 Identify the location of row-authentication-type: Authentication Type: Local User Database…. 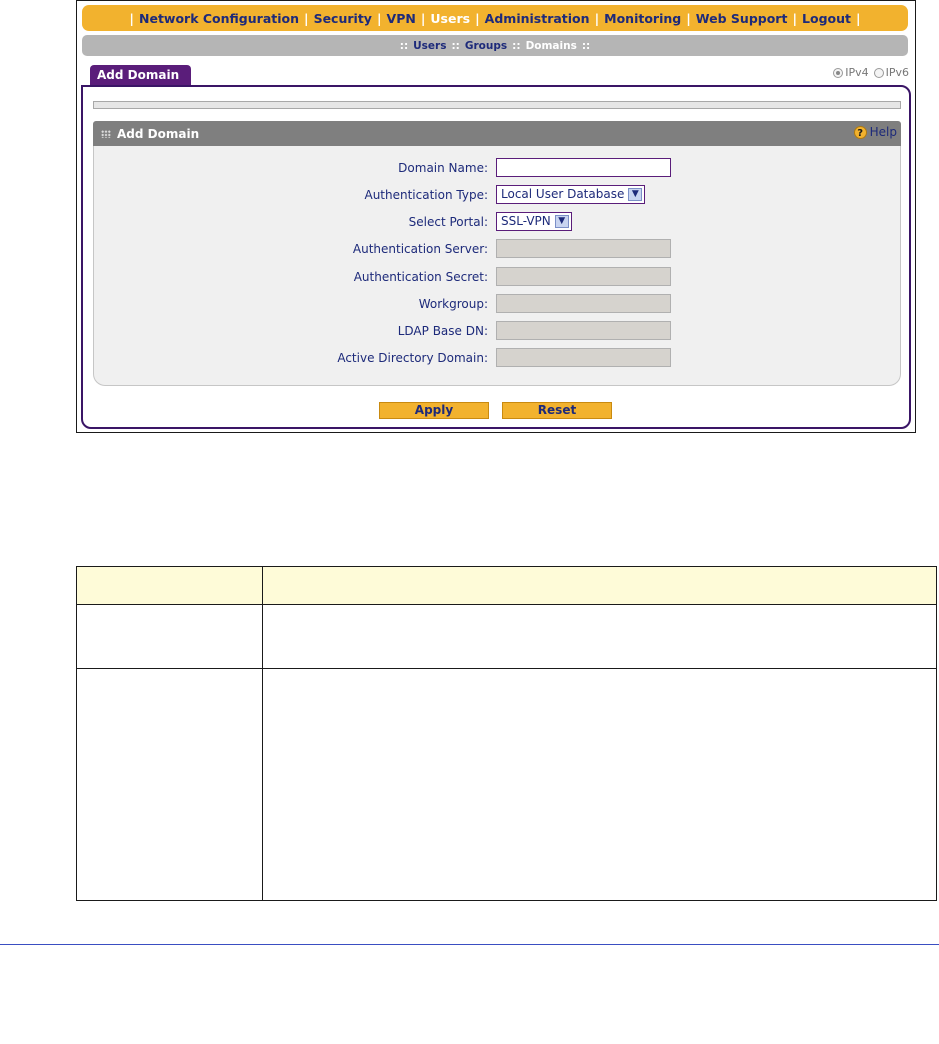
(497, 195).